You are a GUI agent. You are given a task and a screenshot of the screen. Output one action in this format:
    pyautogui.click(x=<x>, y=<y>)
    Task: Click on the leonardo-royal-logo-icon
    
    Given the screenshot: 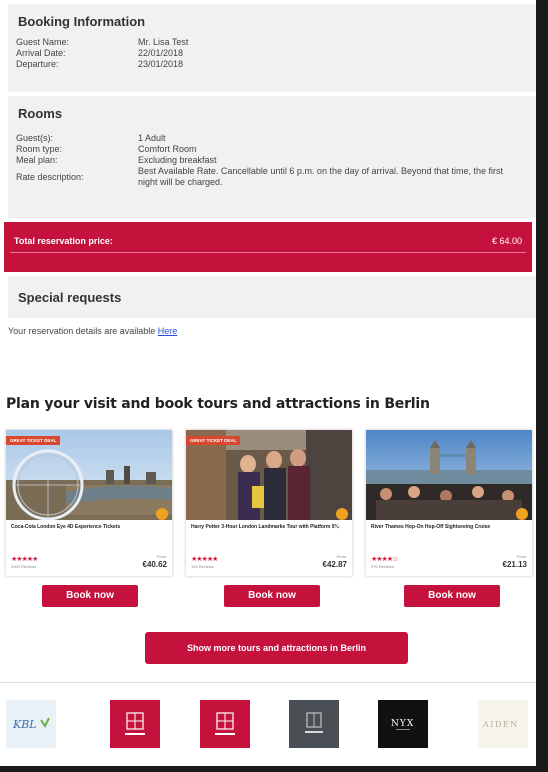 What is the action you would take?
    pyautogui.click(x=314, y=724)
    